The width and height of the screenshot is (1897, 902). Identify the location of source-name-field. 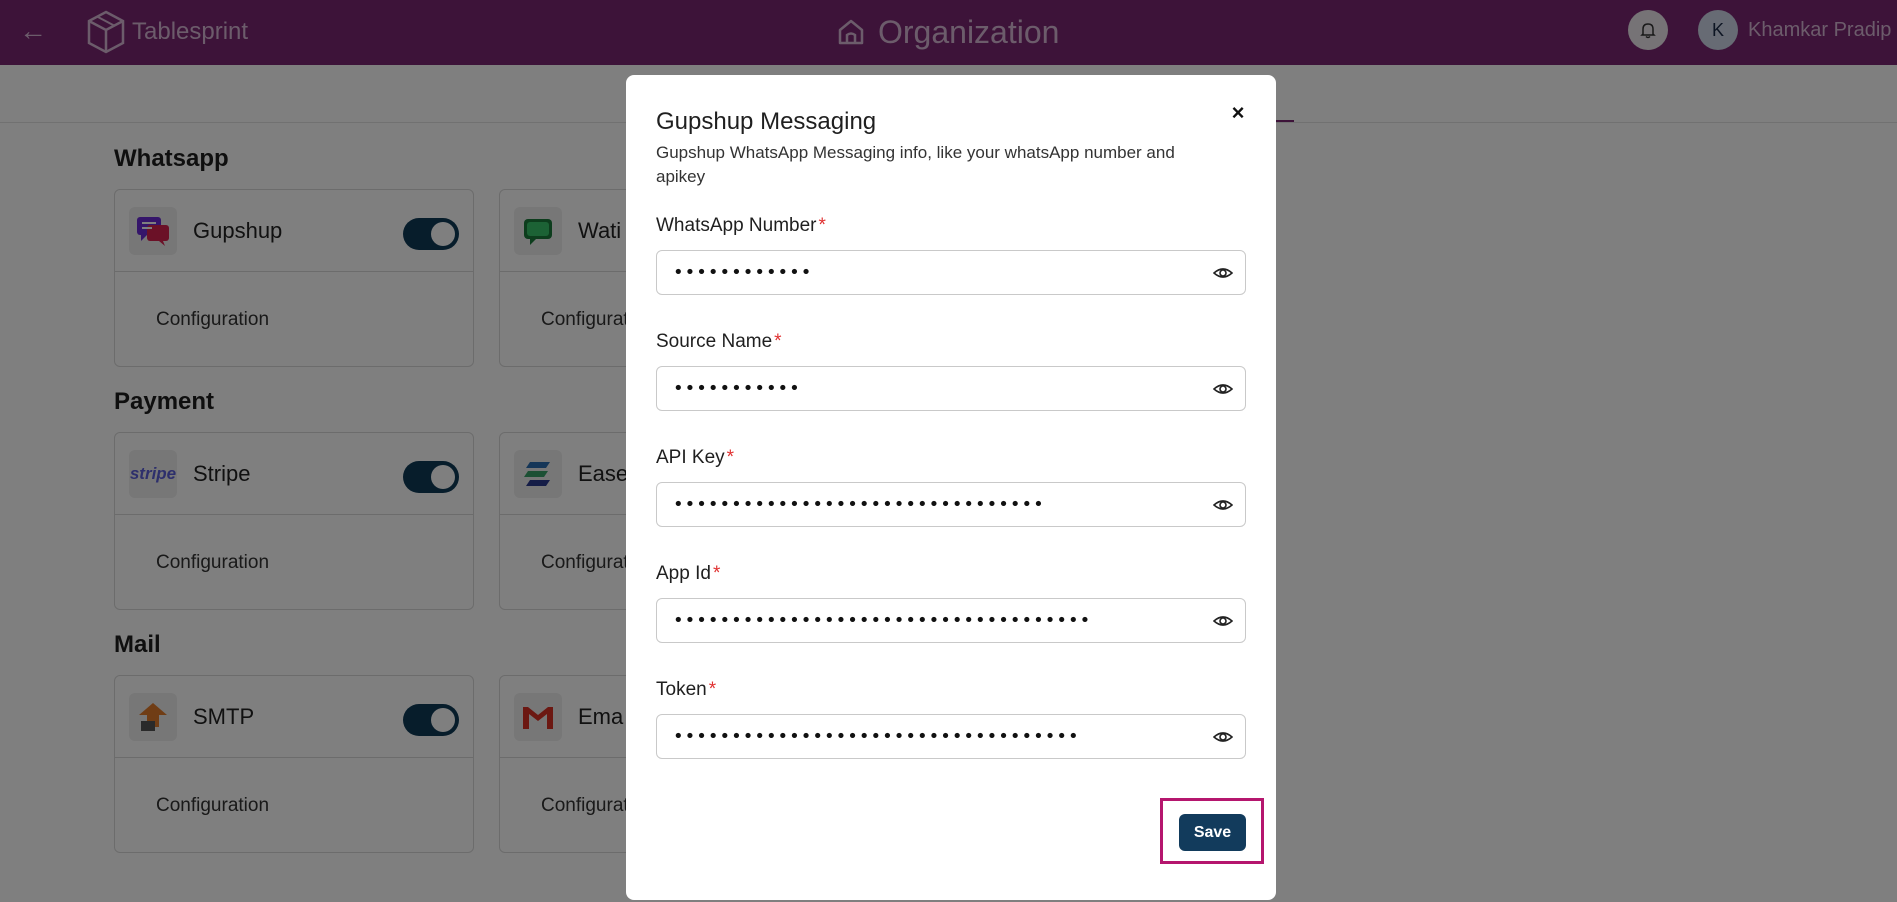
(951, 388).